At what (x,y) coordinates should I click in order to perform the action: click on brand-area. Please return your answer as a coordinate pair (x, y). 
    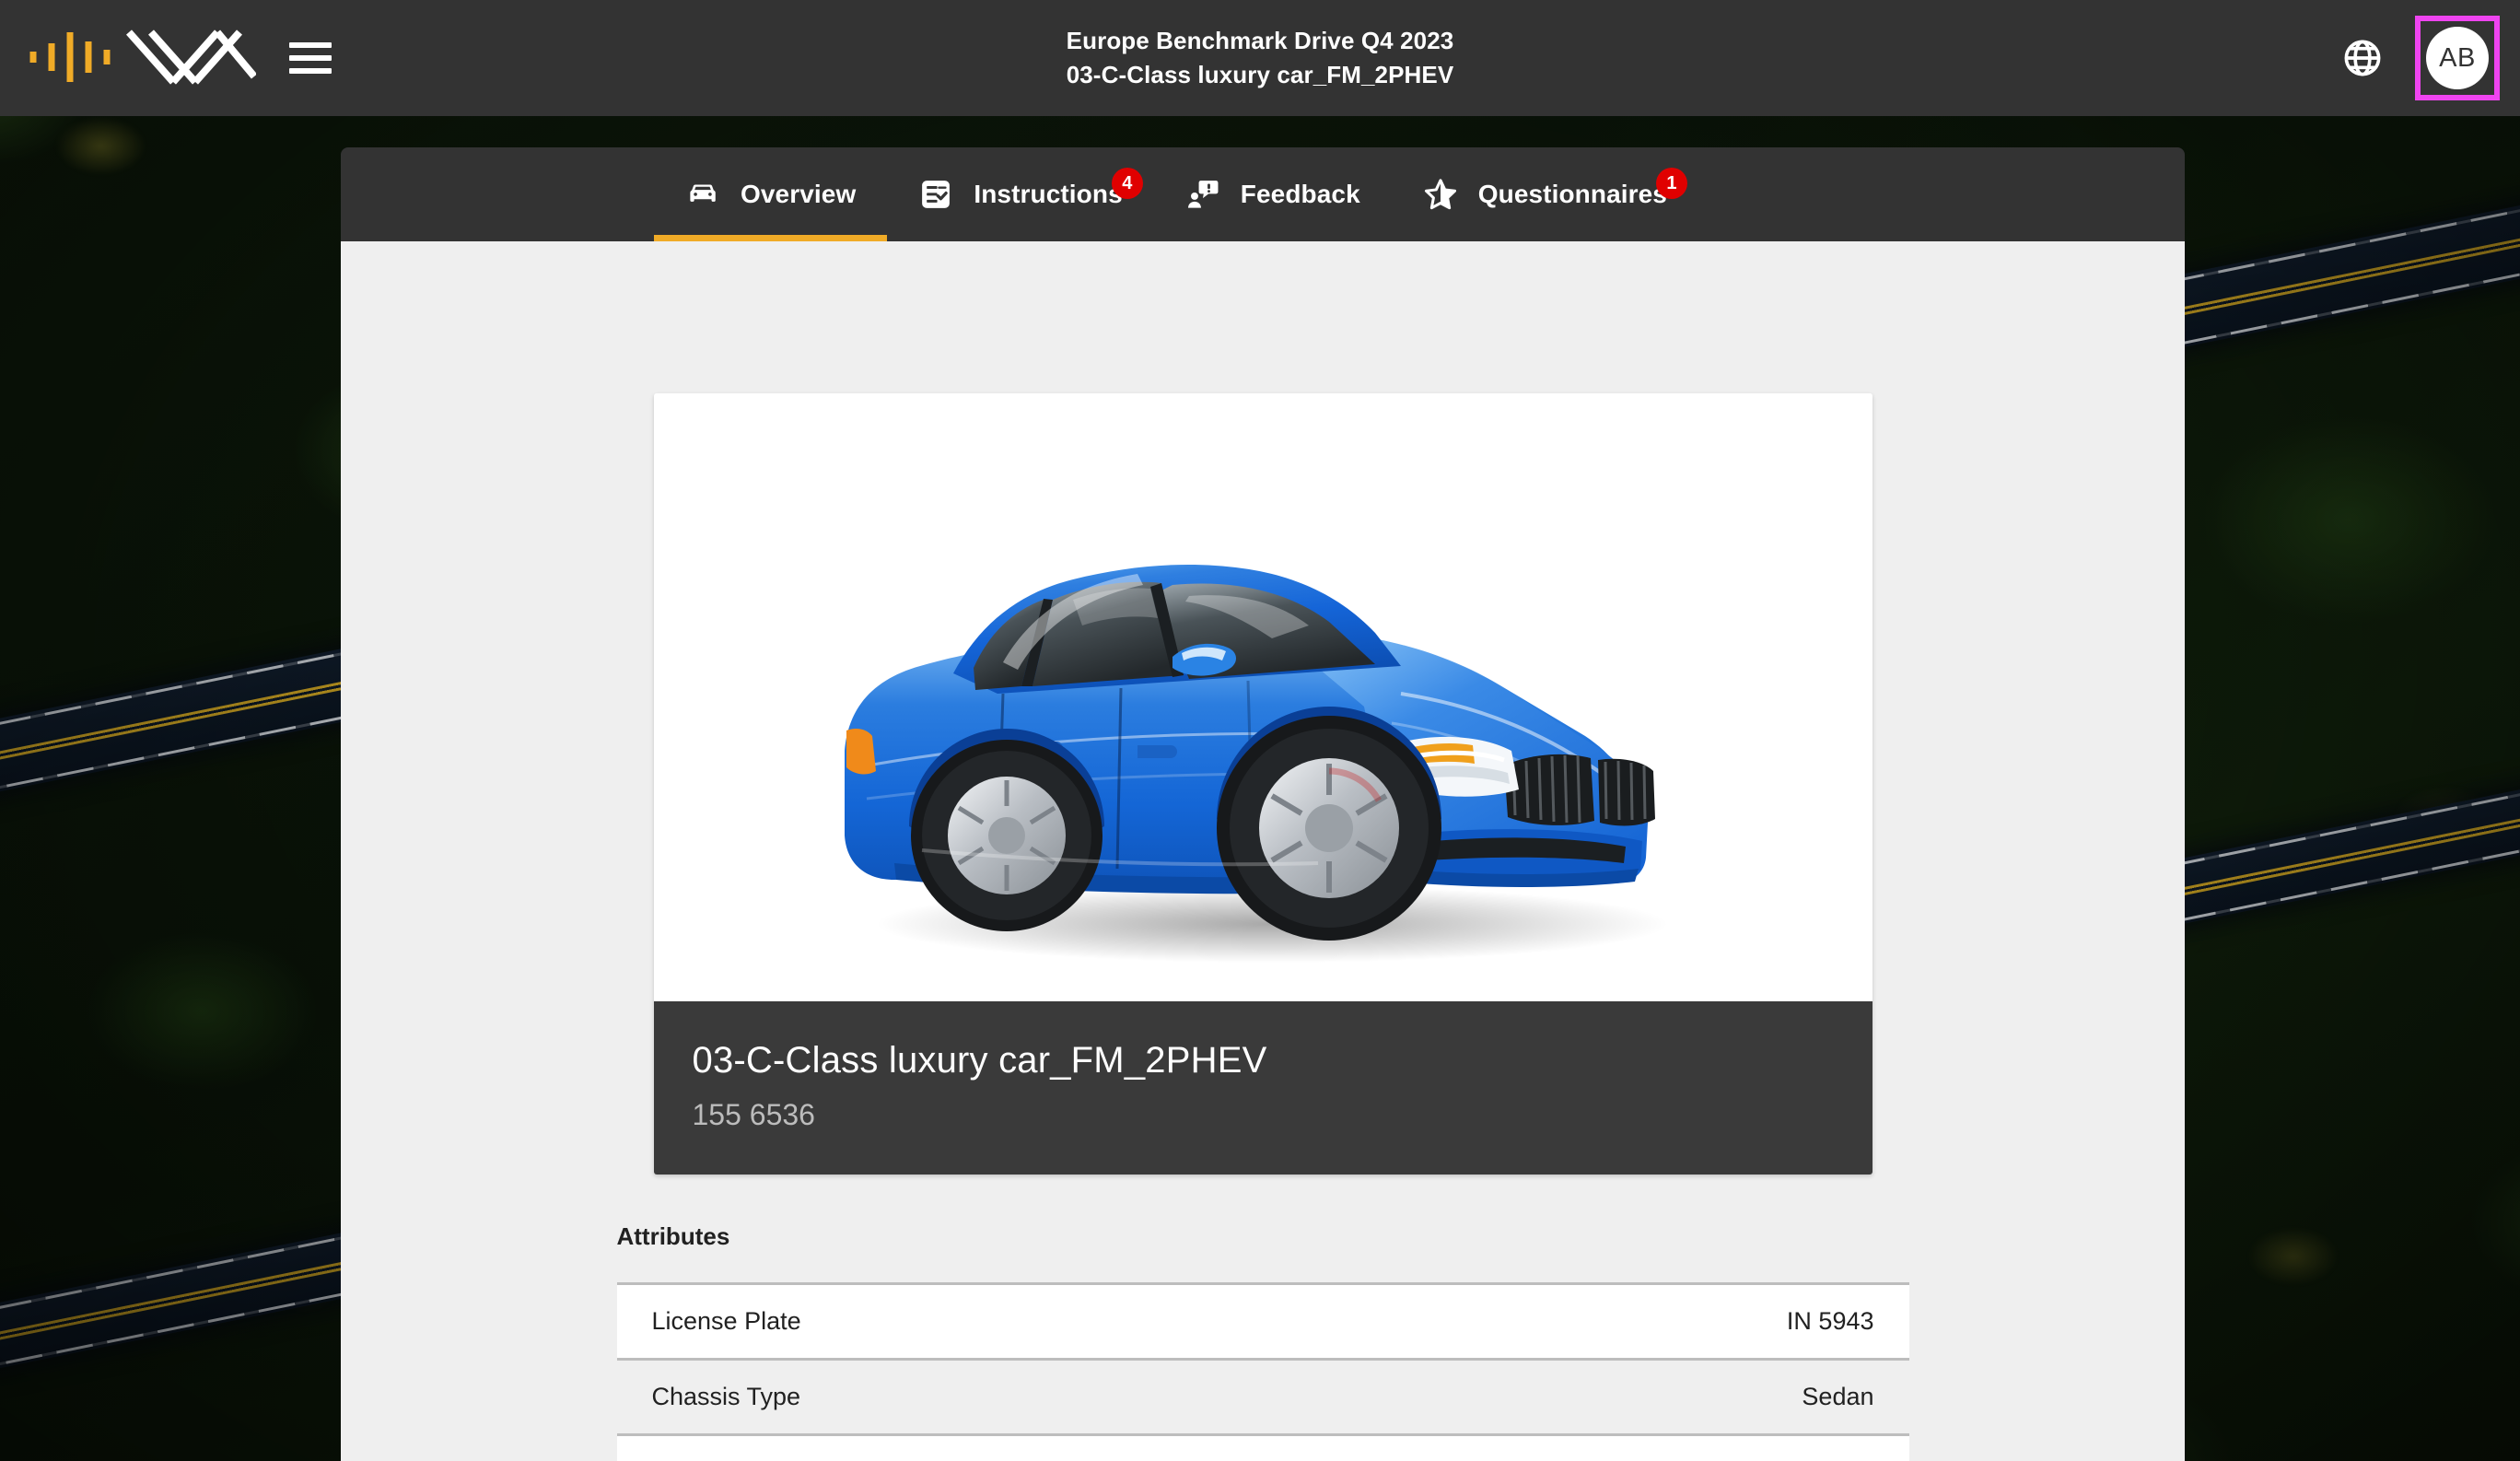
    Looking at the image, I should click on (166, 59).